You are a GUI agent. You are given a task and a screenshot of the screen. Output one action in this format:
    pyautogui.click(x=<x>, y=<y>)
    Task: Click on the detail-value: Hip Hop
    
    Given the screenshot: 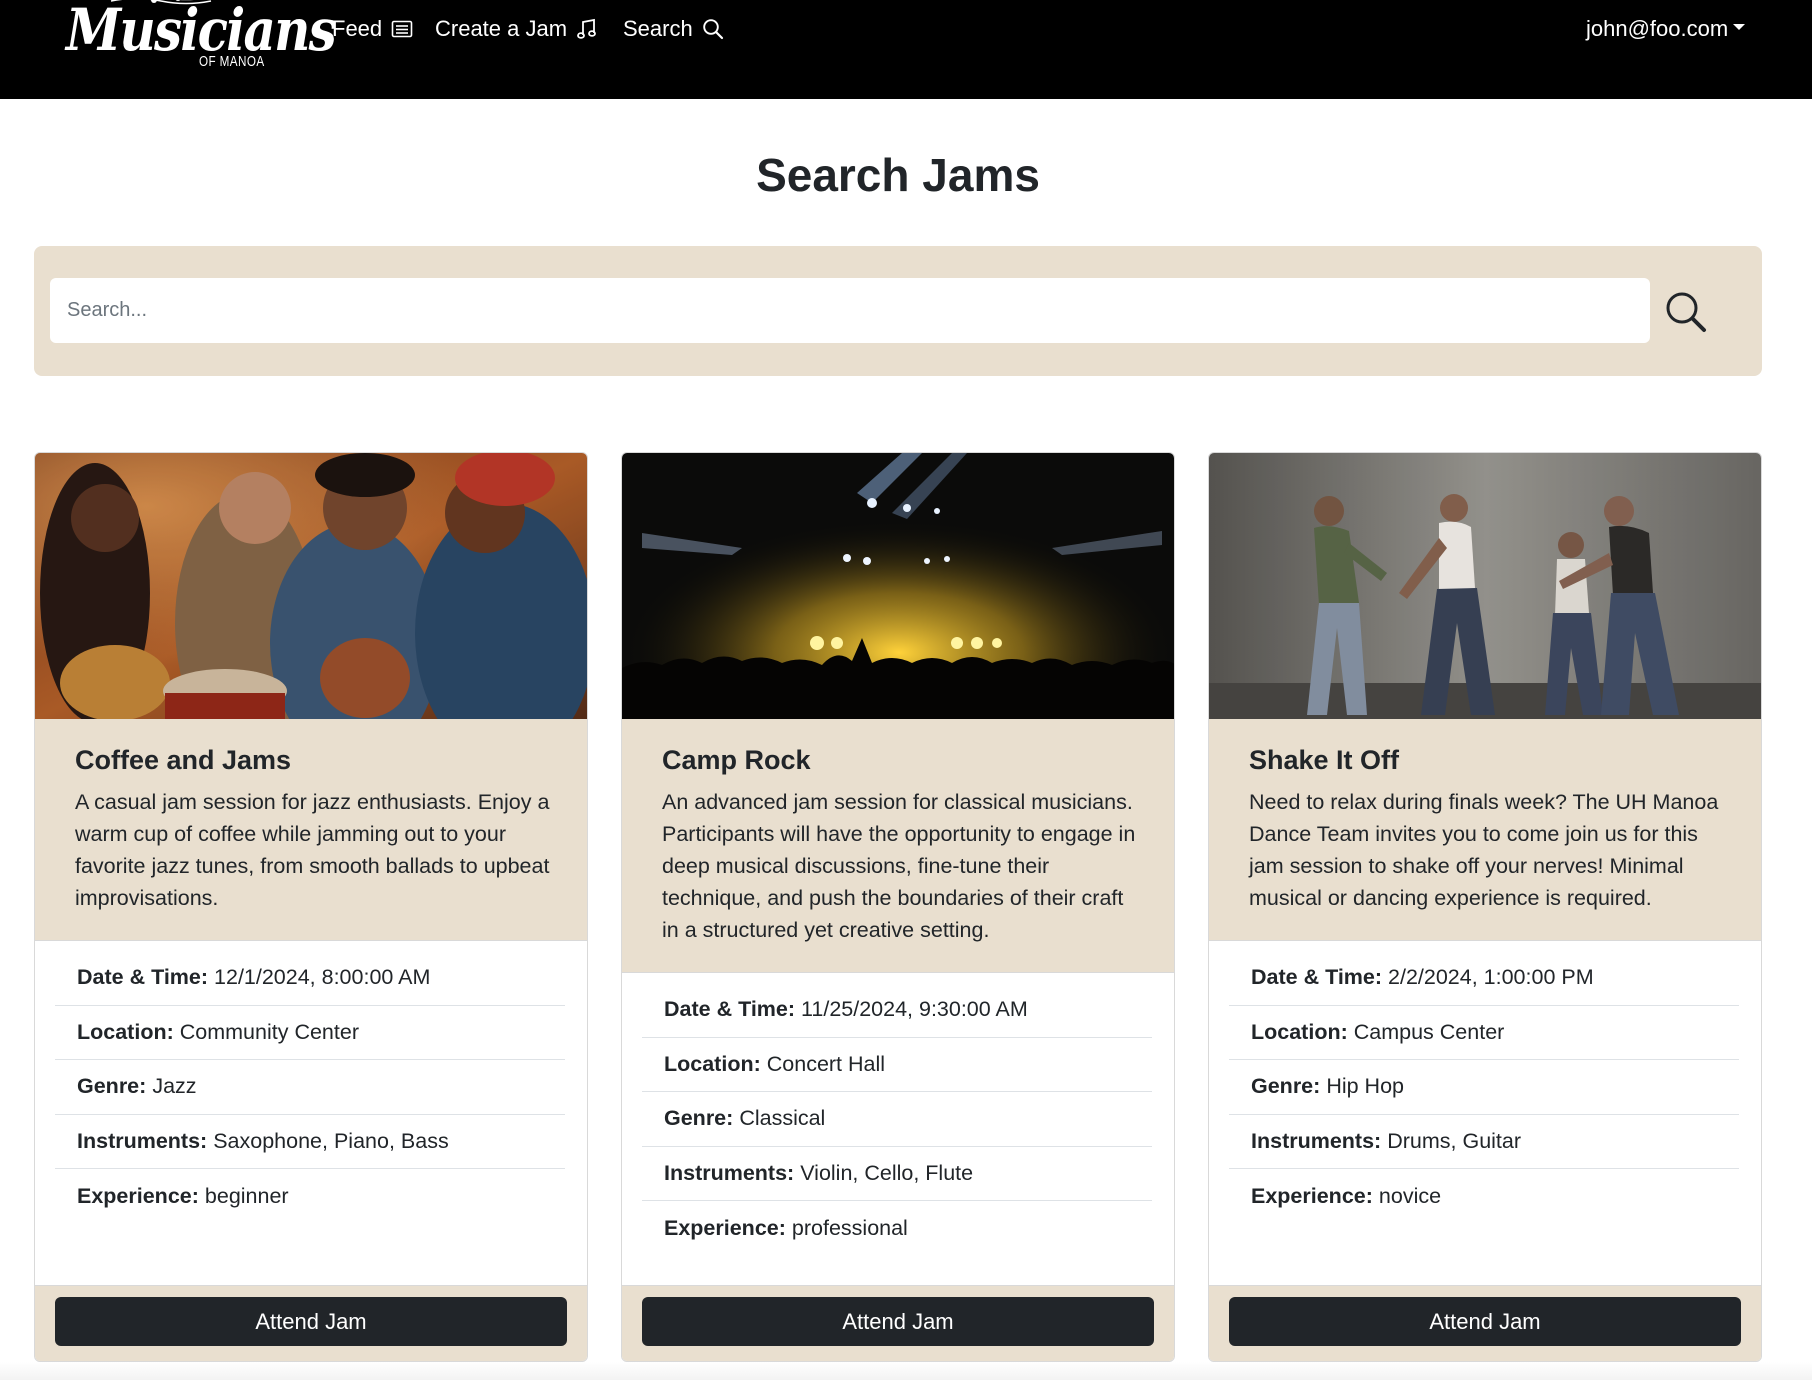 What is the action you would take?
    pyautogui.click(x=1365, y=1086)
    